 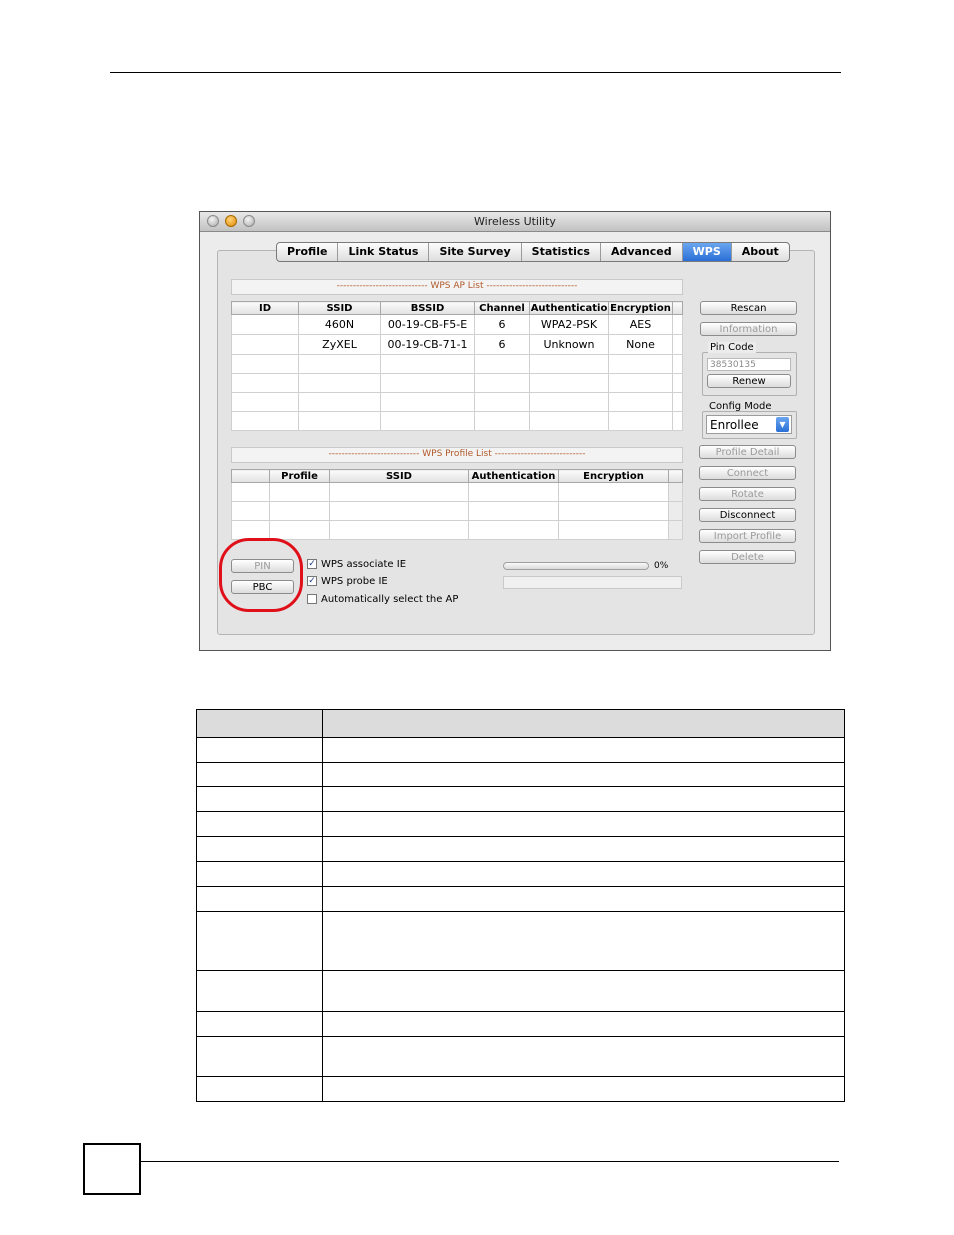 I want to click on cell-ssid: ZyXEL, so click(x=339, y=344).